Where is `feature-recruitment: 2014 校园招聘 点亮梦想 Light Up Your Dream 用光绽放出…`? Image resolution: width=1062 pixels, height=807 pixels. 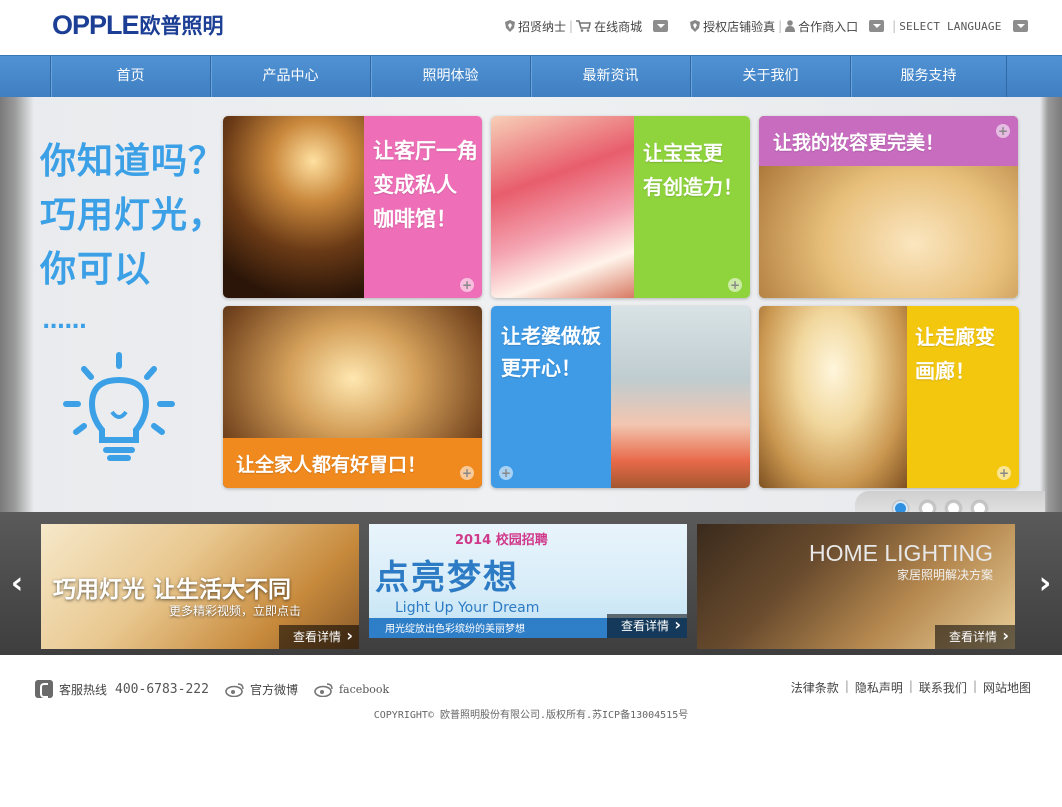
feature-recruitment: 2014 校园招聘 点亮梦想 Light Up Your Dream 用光绽放出… is located at coordinates (528, 581).